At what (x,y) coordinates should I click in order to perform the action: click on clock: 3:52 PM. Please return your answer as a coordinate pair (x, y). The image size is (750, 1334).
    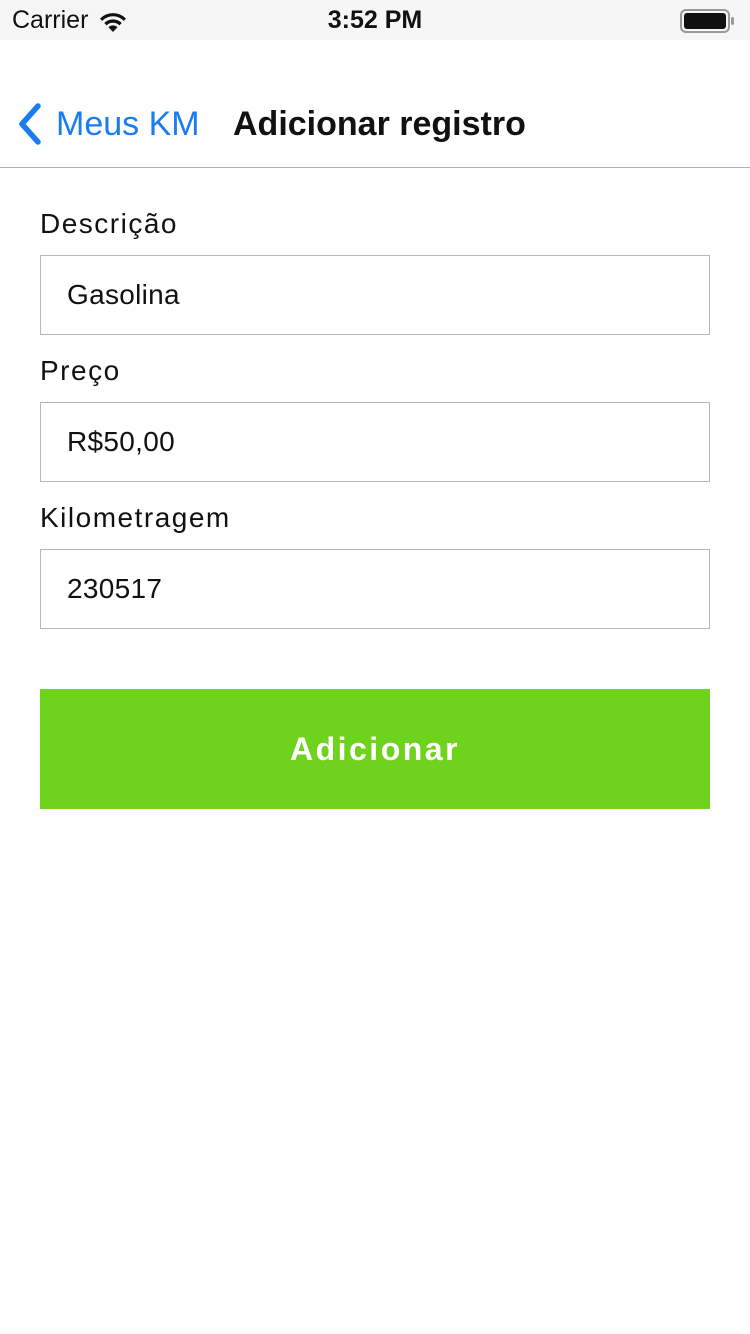
    Looking at the image, I should click on (375, 20).